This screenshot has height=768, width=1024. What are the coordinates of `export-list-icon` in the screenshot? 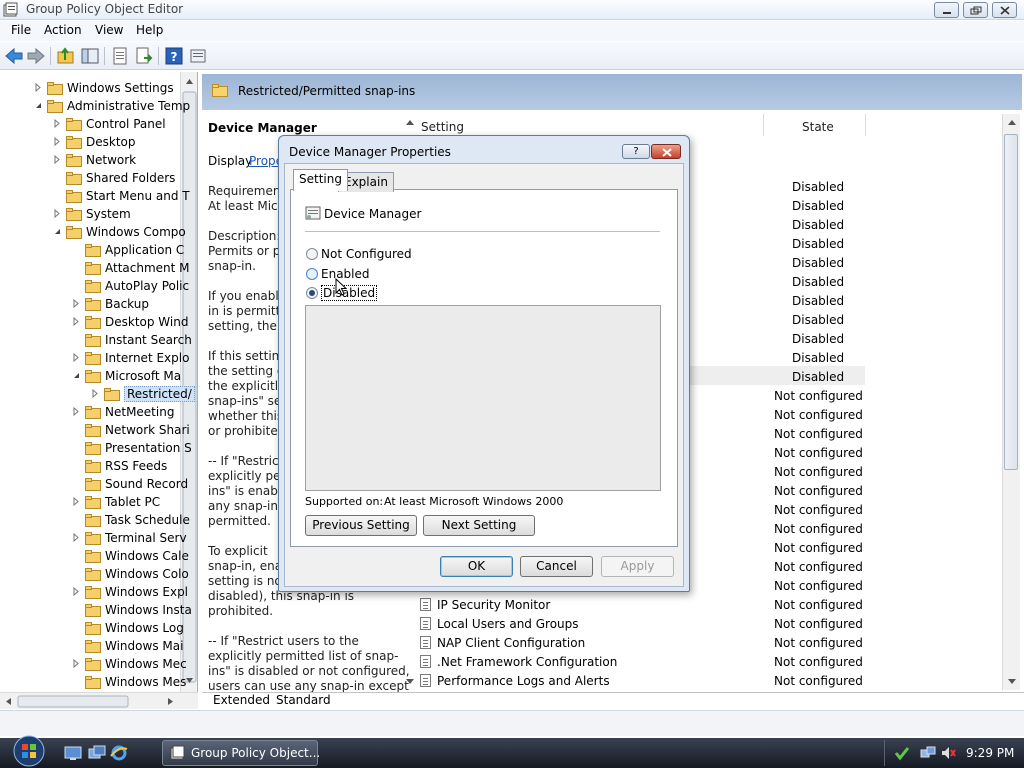 It's located at (144, 56).